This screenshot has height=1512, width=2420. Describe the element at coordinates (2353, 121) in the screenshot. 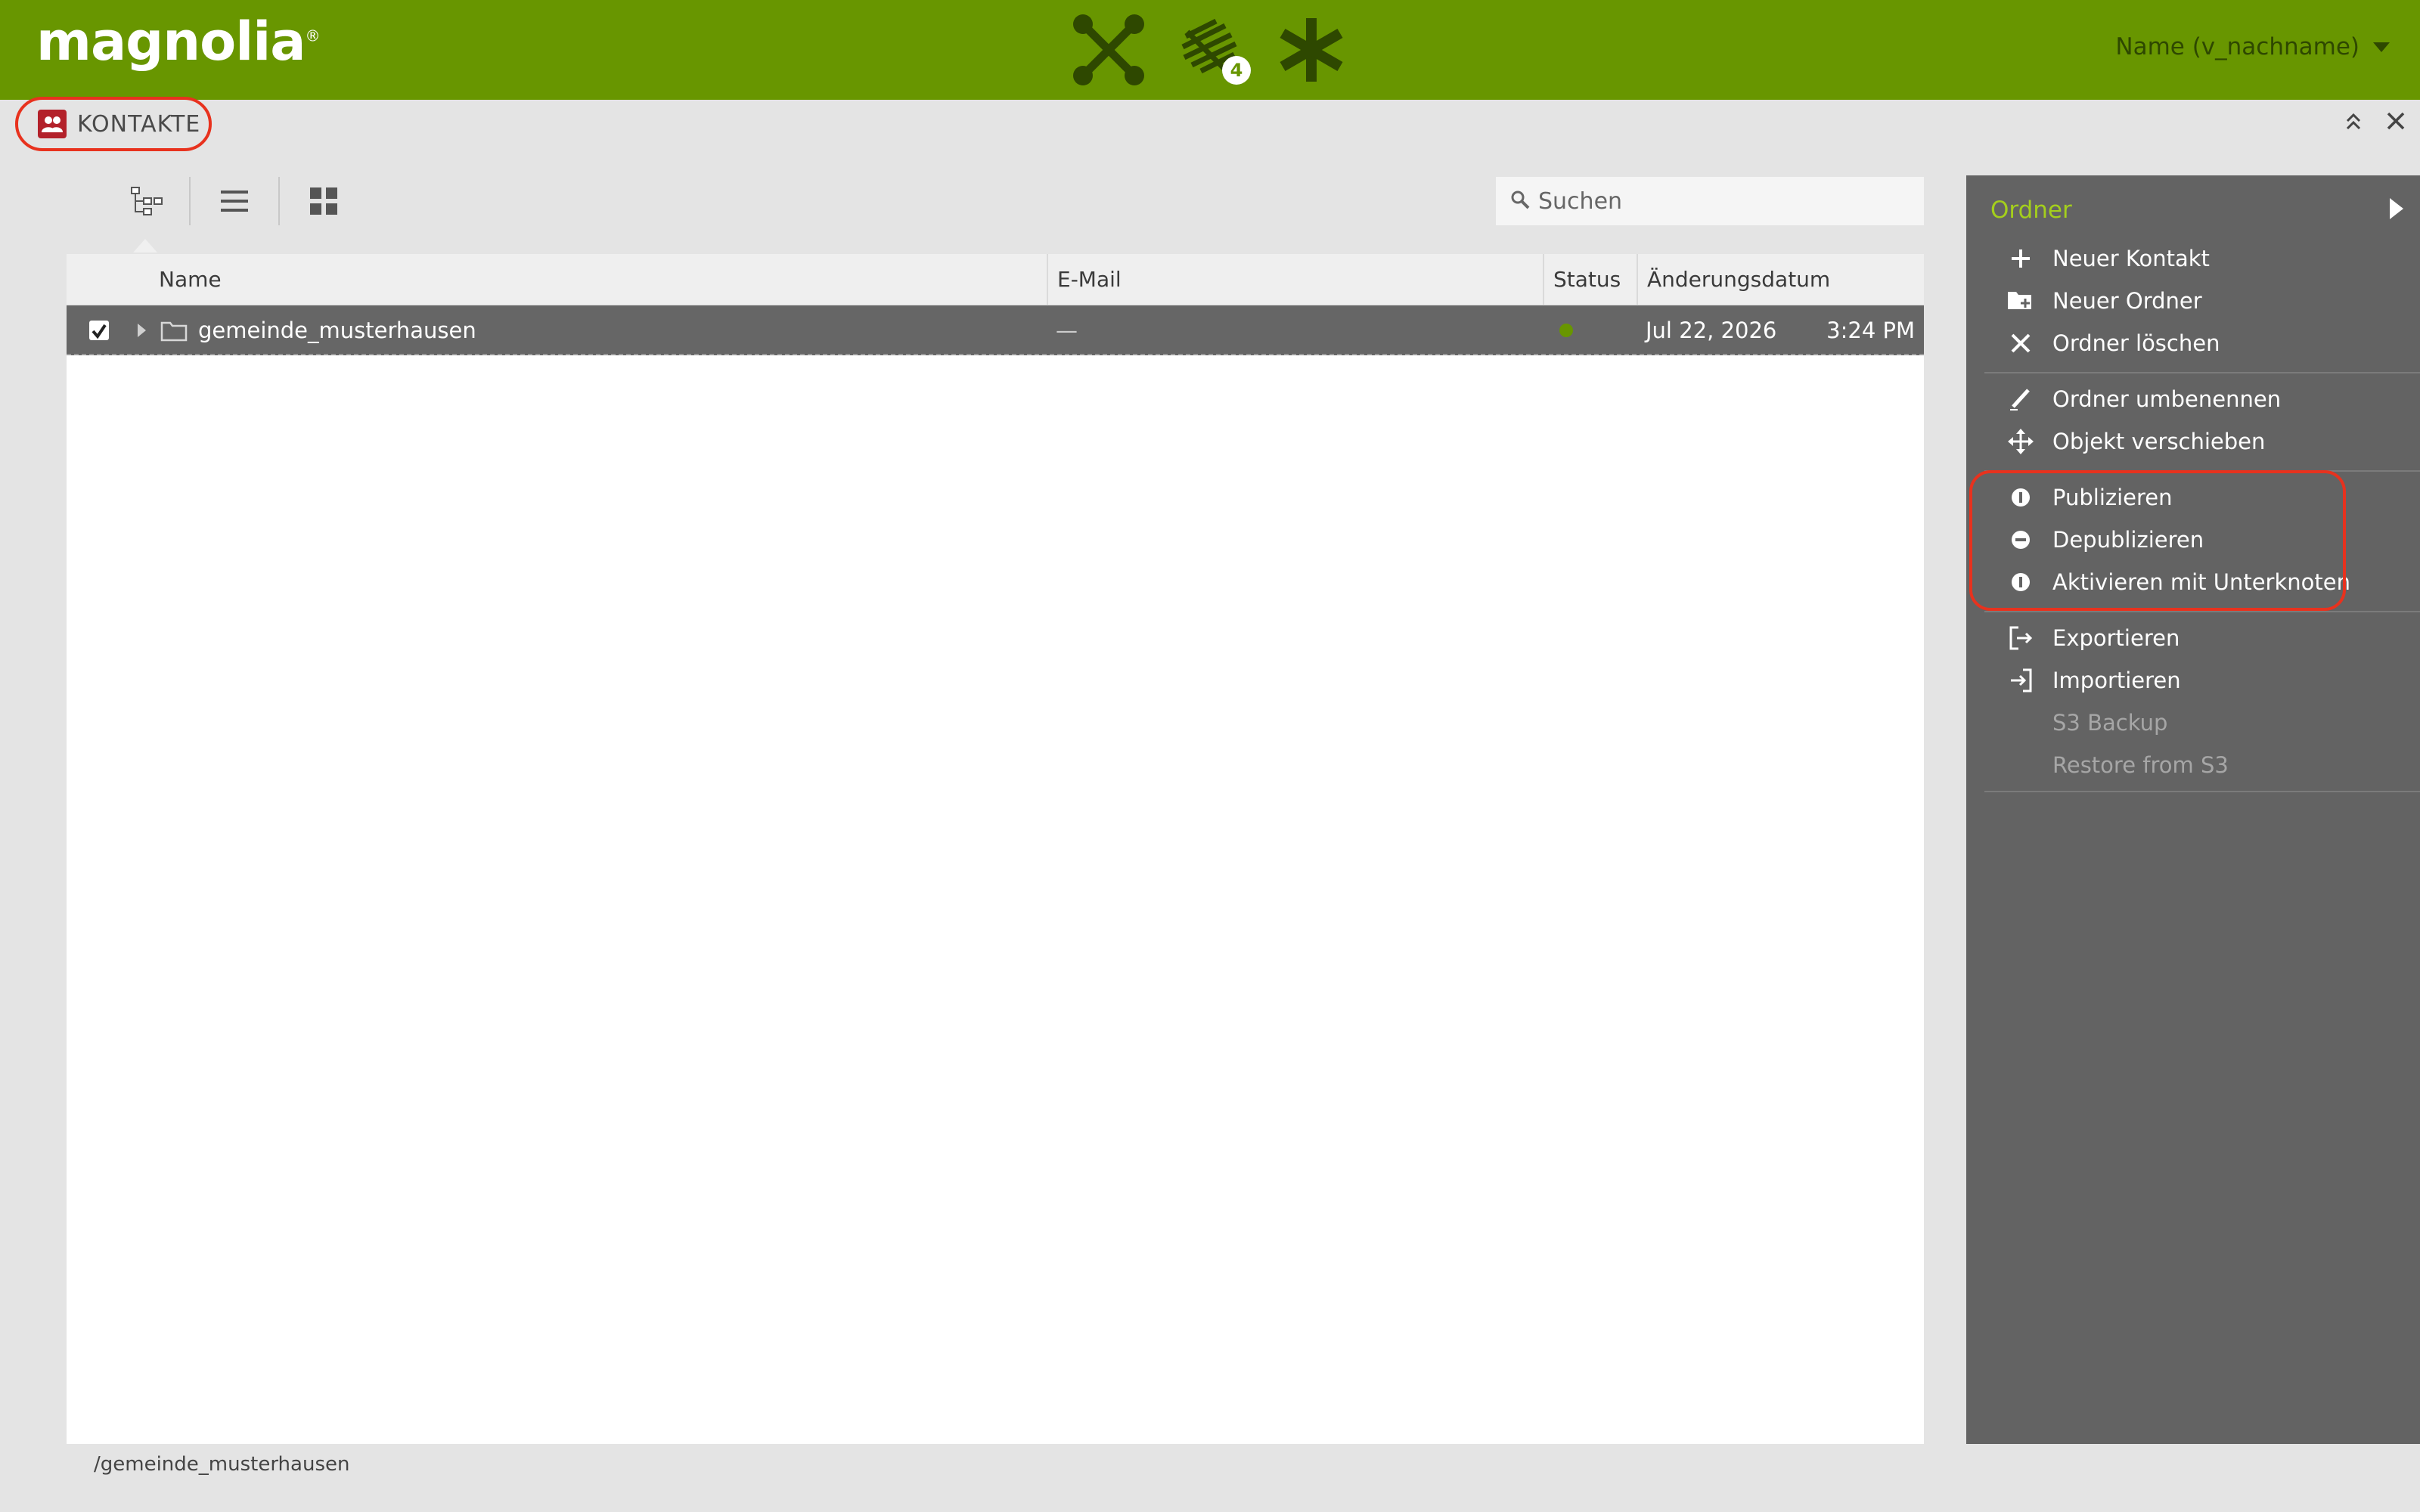

I see `collapse-icon` at that location.